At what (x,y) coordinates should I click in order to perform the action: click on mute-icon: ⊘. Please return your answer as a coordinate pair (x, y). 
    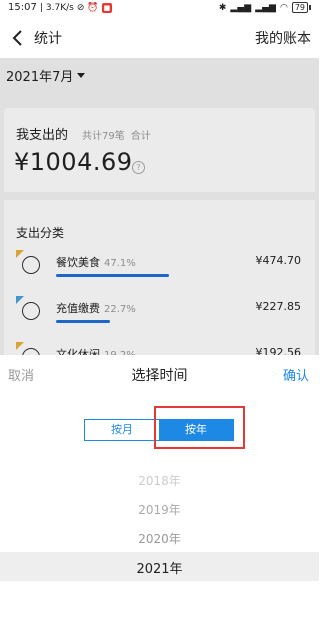
    Looking at the image, I should click on (80, 7).